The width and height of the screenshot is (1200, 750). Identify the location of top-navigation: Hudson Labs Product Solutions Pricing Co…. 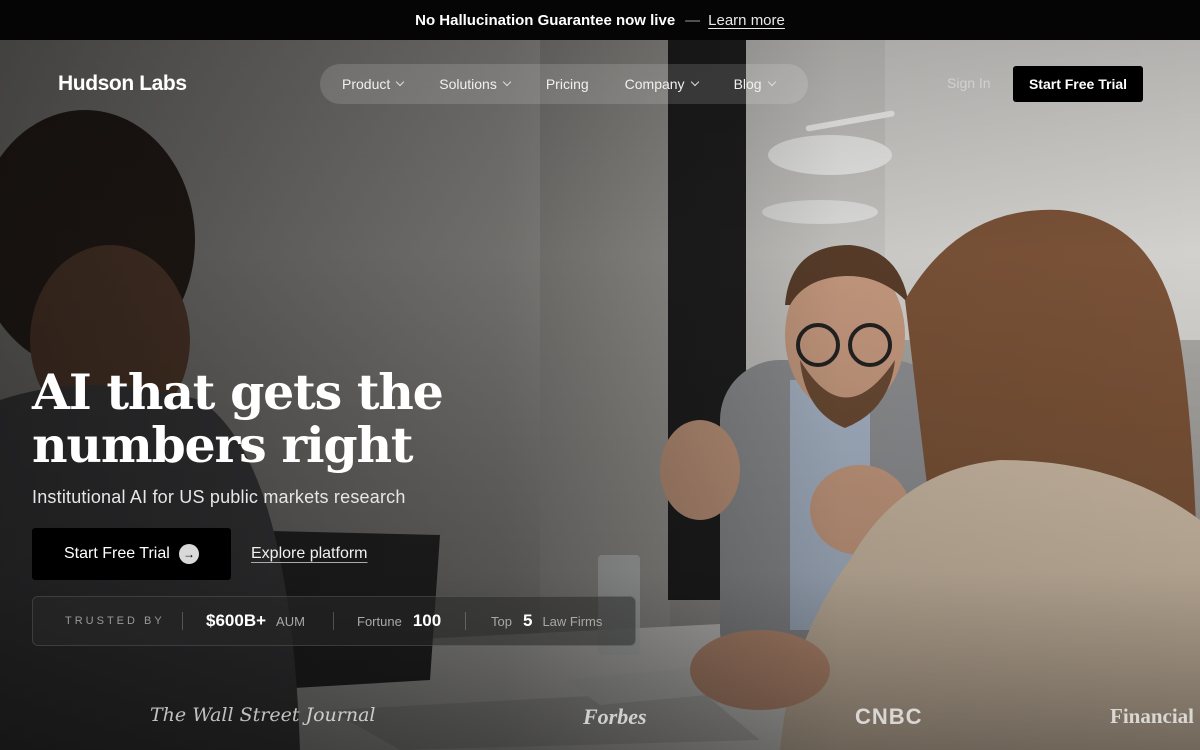
(600, 84).